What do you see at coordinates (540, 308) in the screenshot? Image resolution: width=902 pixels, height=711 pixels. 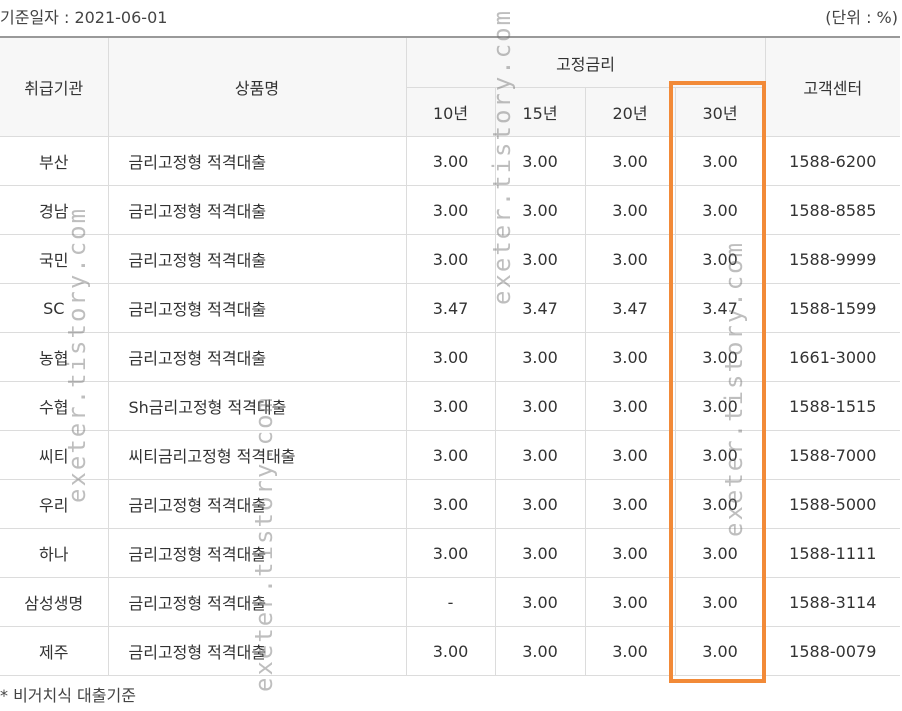 I see `rate-15y-cell: 3.47` at bounding box center [540, 308].